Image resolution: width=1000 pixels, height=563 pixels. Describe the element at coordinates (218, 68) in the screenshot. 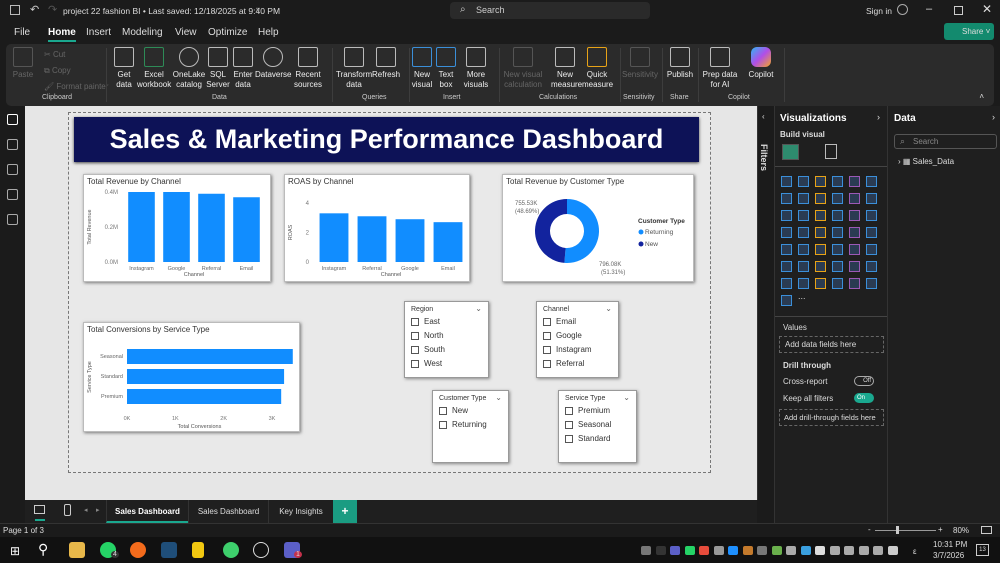

I see `sql-server-button: SQL Server` at that location.